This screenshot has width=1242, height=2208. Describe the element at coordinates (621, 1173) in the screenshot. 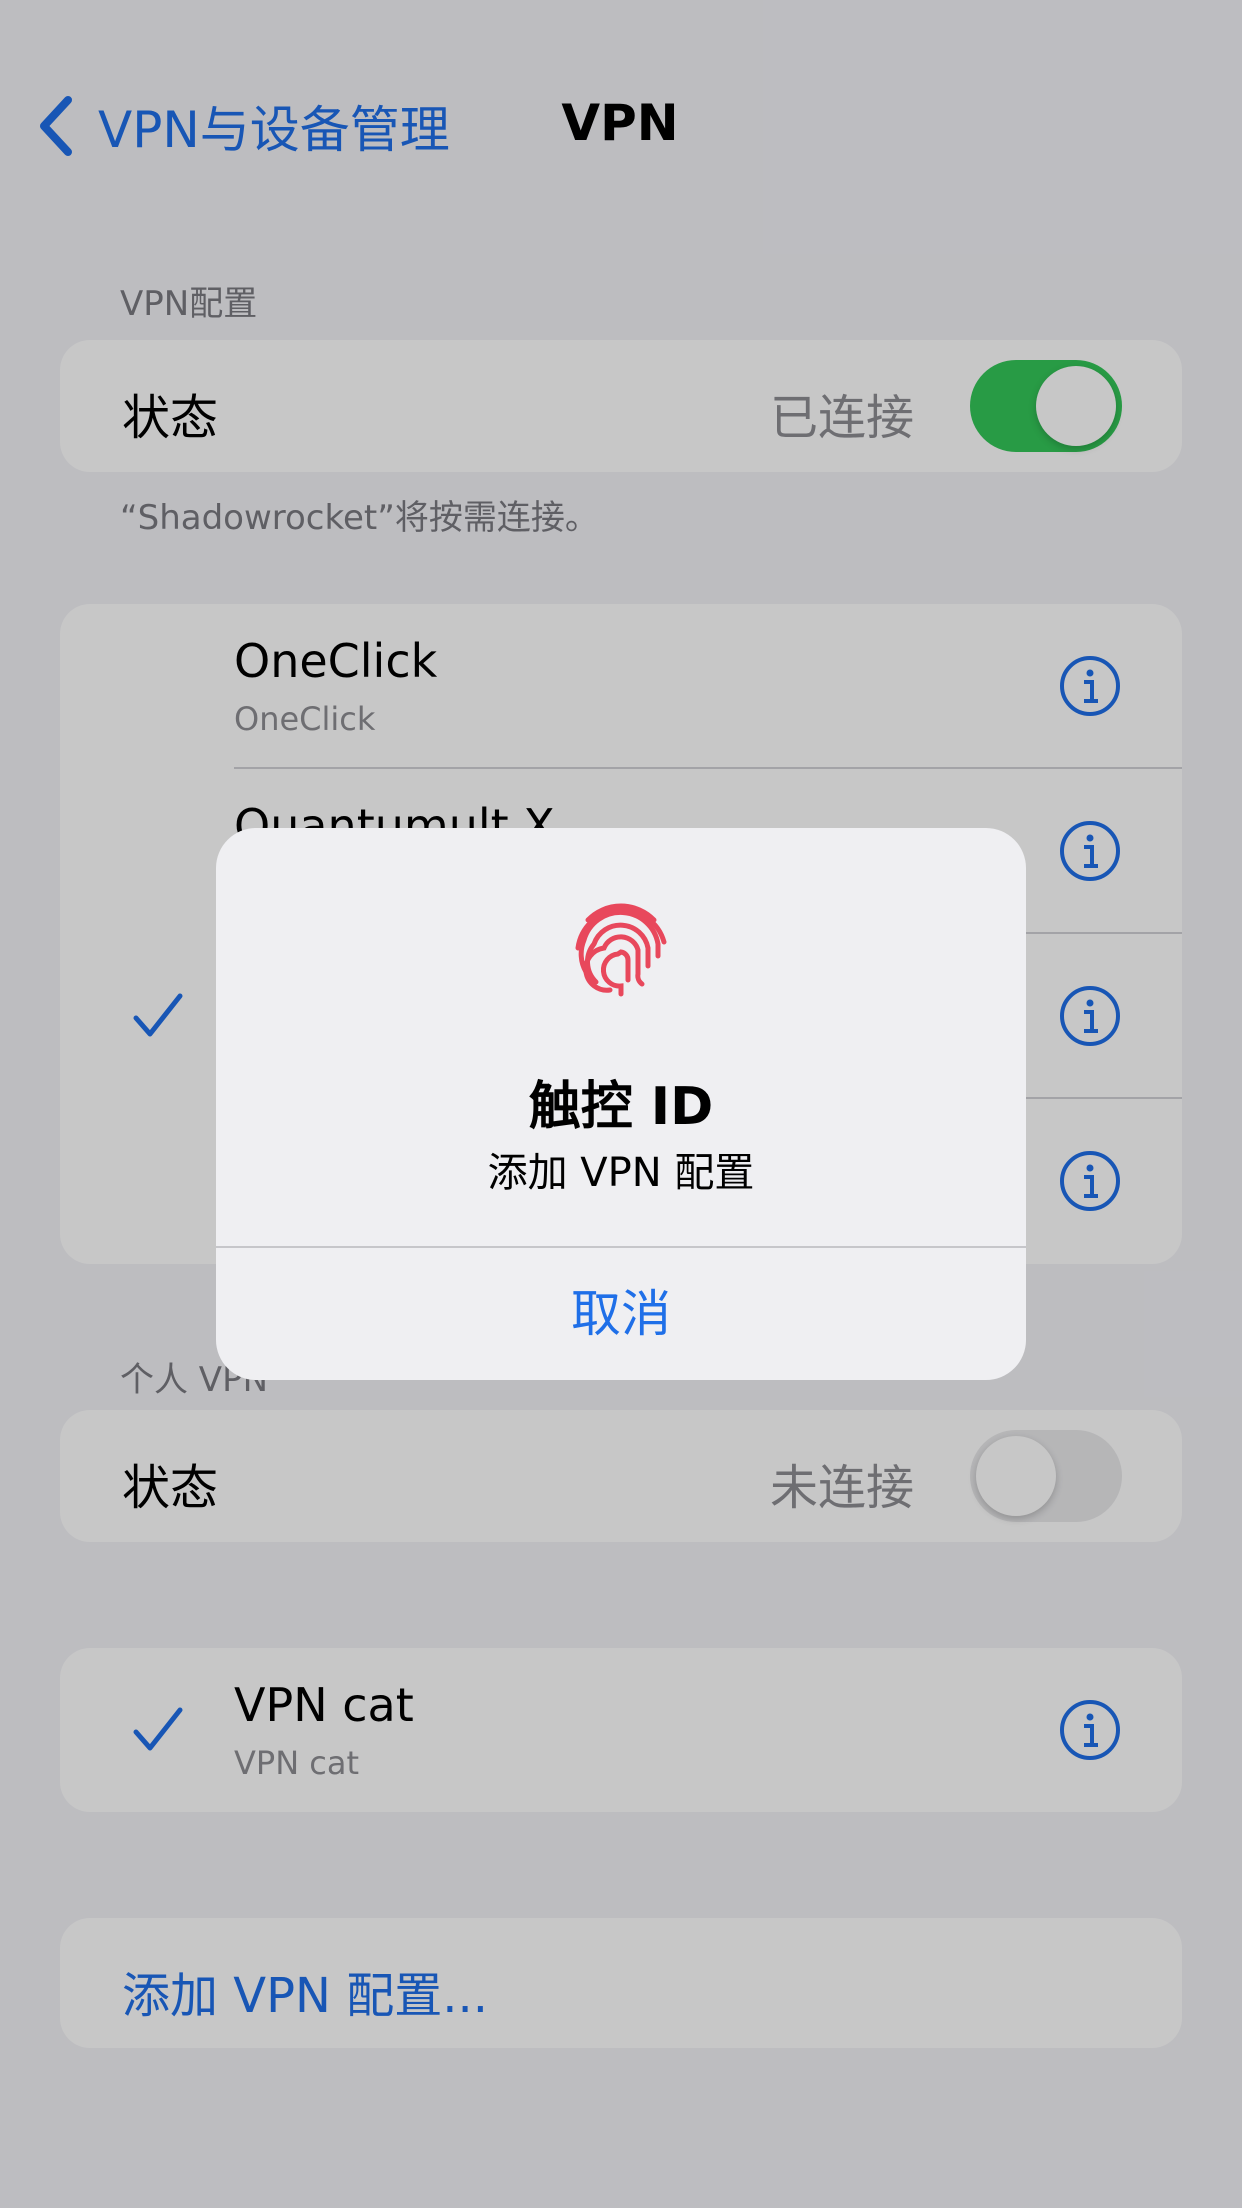

I see `alert-message: 添加 VPN 配置` at that location.